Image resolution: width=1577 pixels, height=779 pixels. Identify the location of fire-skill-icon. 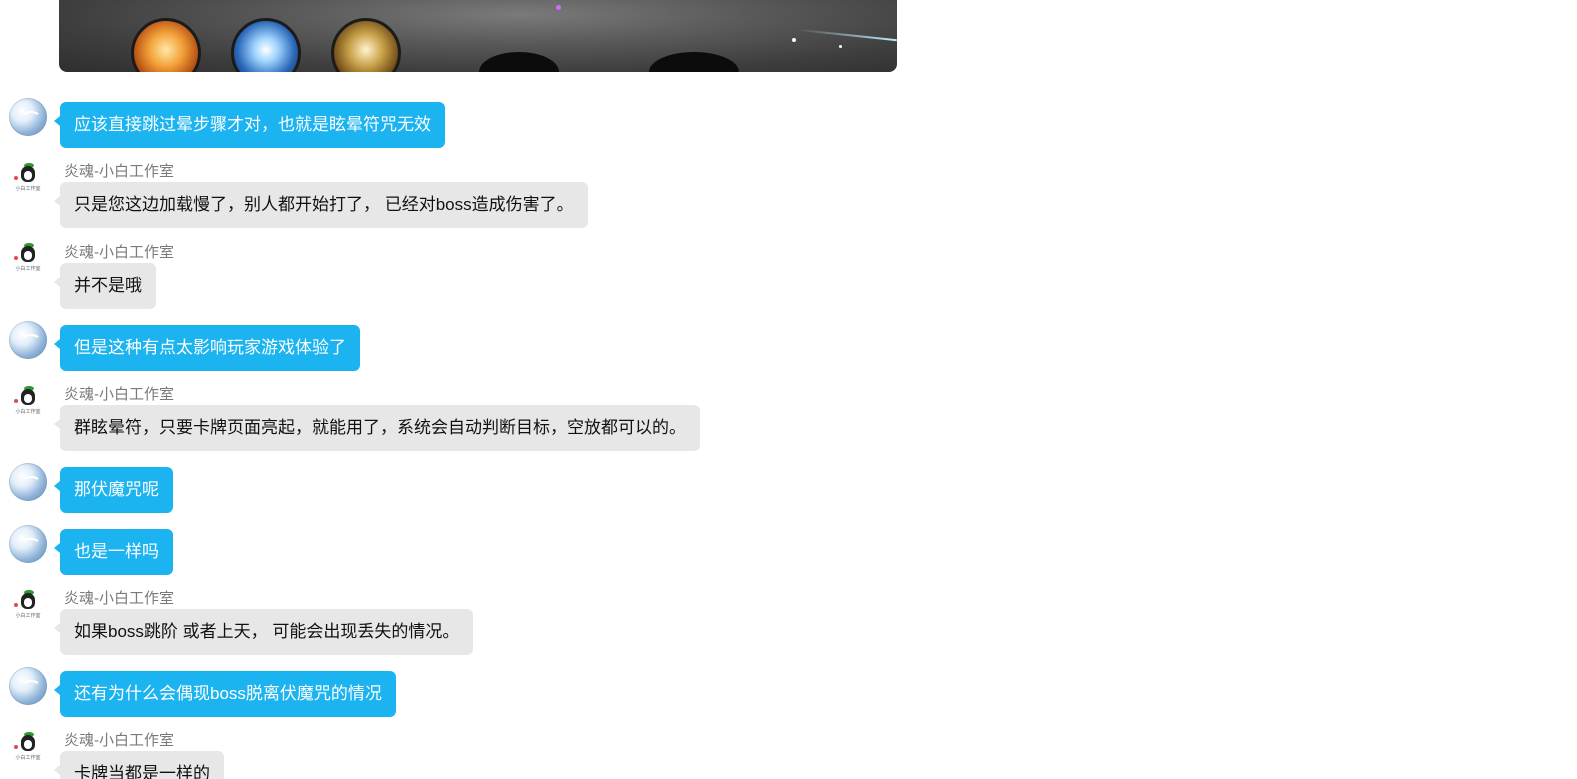
(166, 45).